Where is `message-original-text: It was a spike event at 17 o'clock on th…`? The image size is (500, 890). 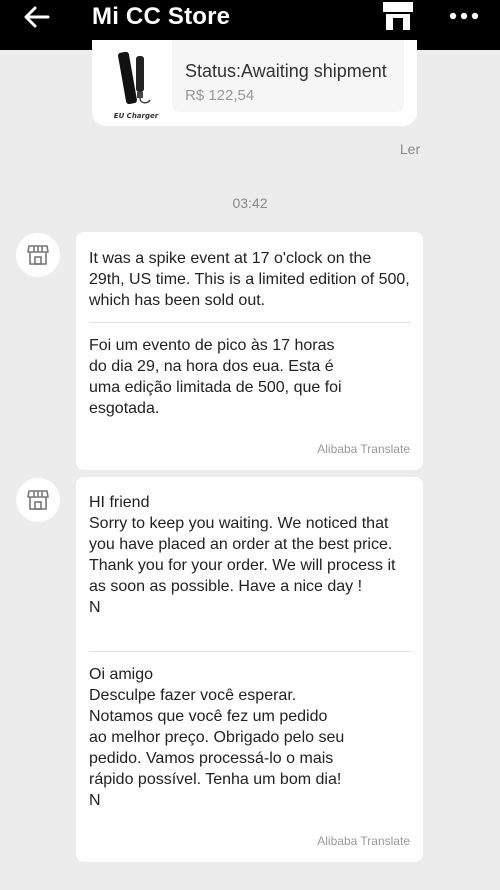
message-original-text: It was a spike event at 17 o'clock on th… is located at coordinates (249, 279).